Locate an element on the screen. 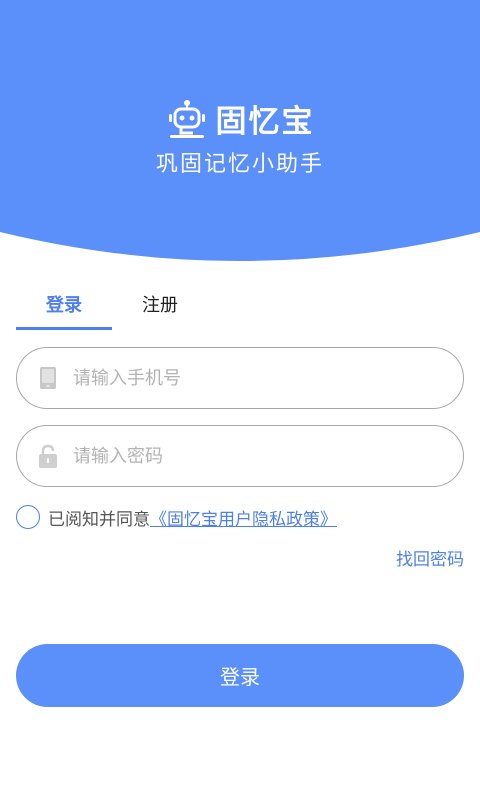 The width and height of the screenshot is (480, 800). app-slogan: 巩固记忆小助手 is located at coordinates (239, 164).